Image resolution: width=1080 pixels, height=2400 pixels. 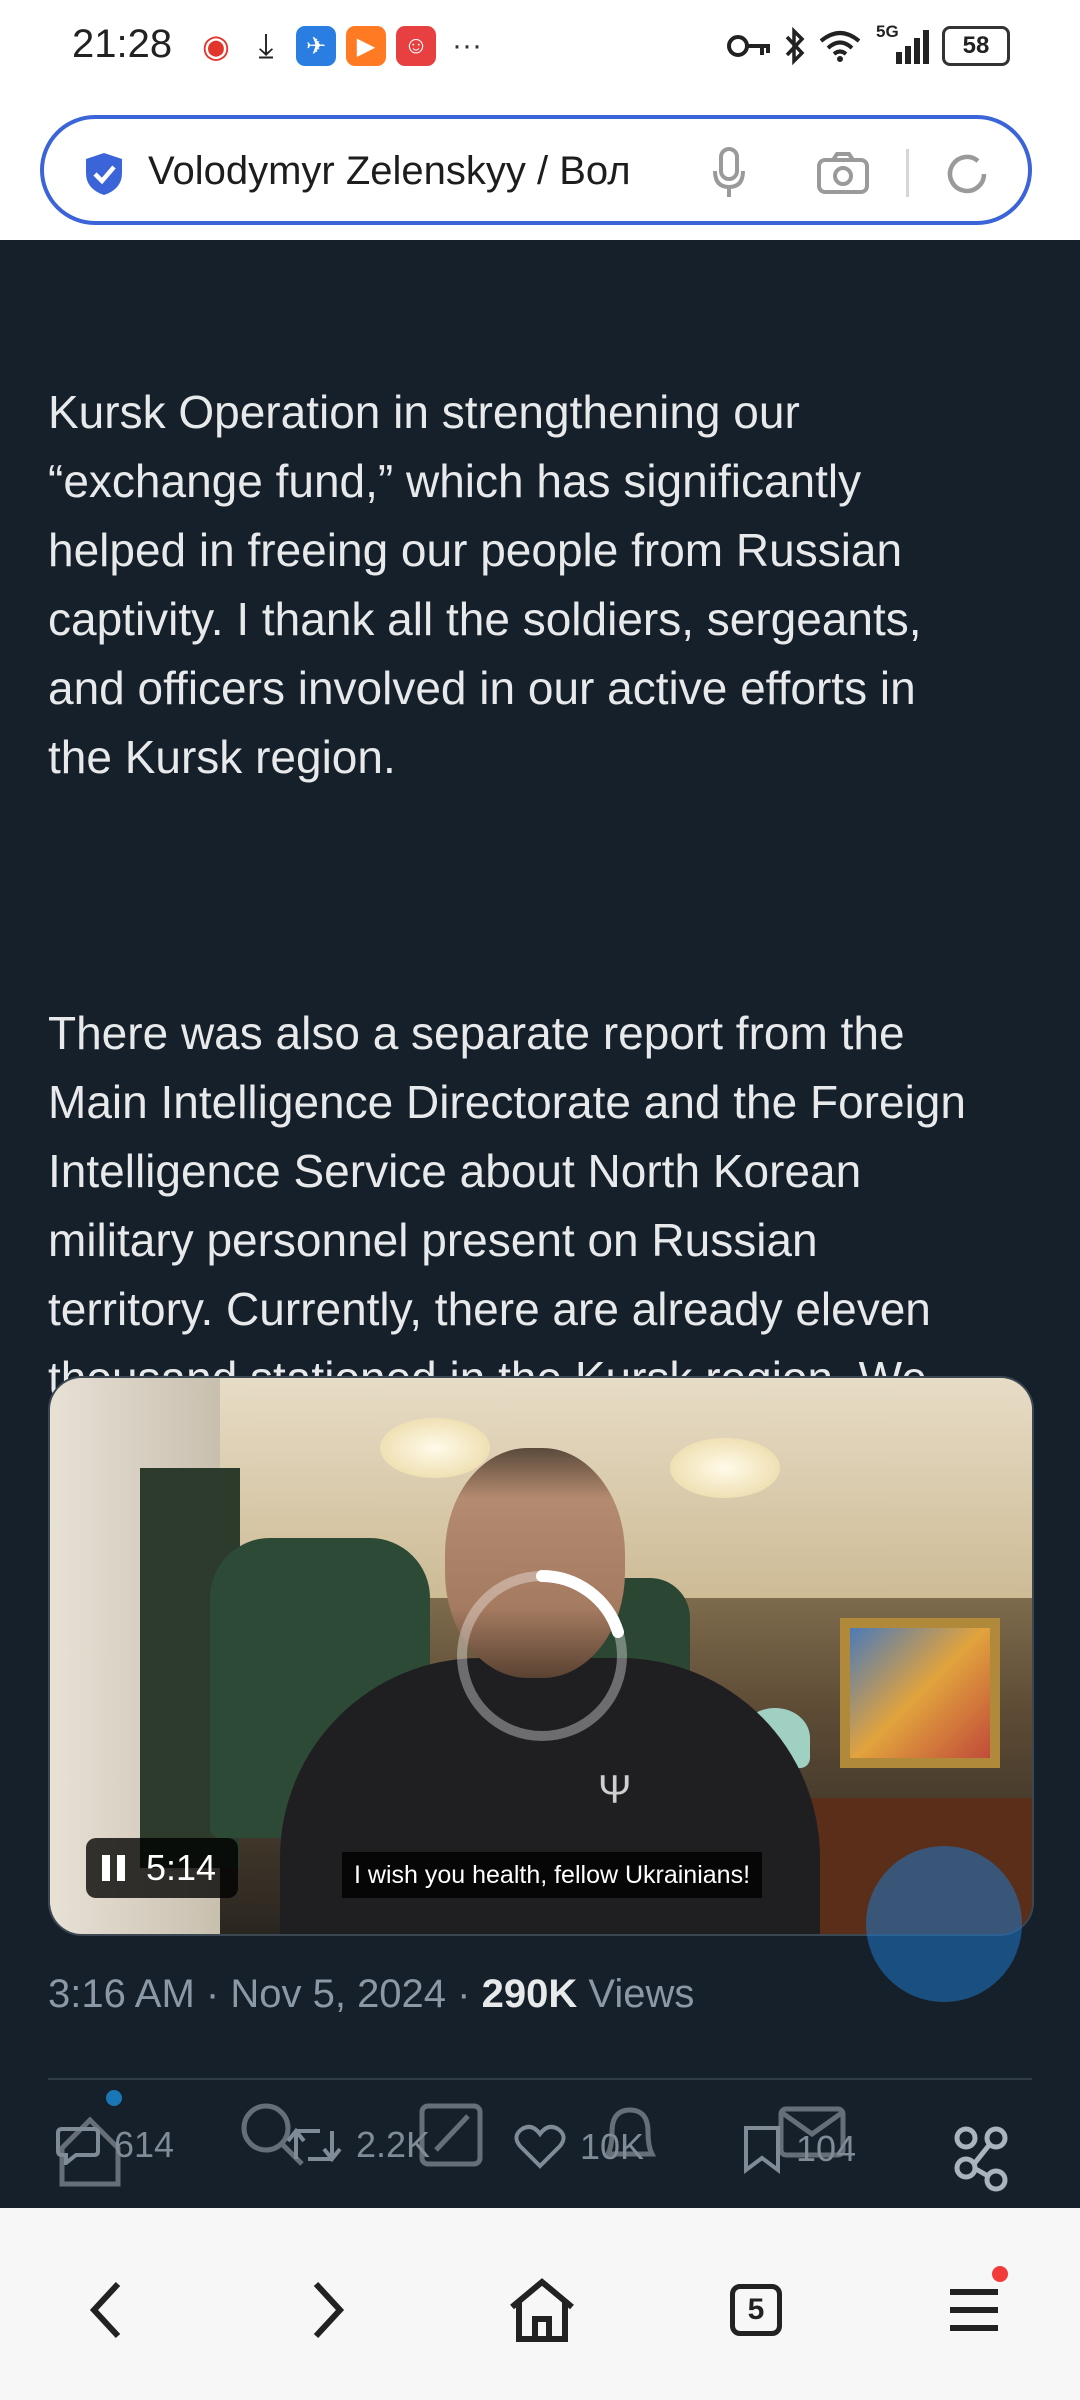 What do you see at coordinates (114, 2098) in the screenshot?
I see `ghost-badge` at bounding box center [114, 2098].